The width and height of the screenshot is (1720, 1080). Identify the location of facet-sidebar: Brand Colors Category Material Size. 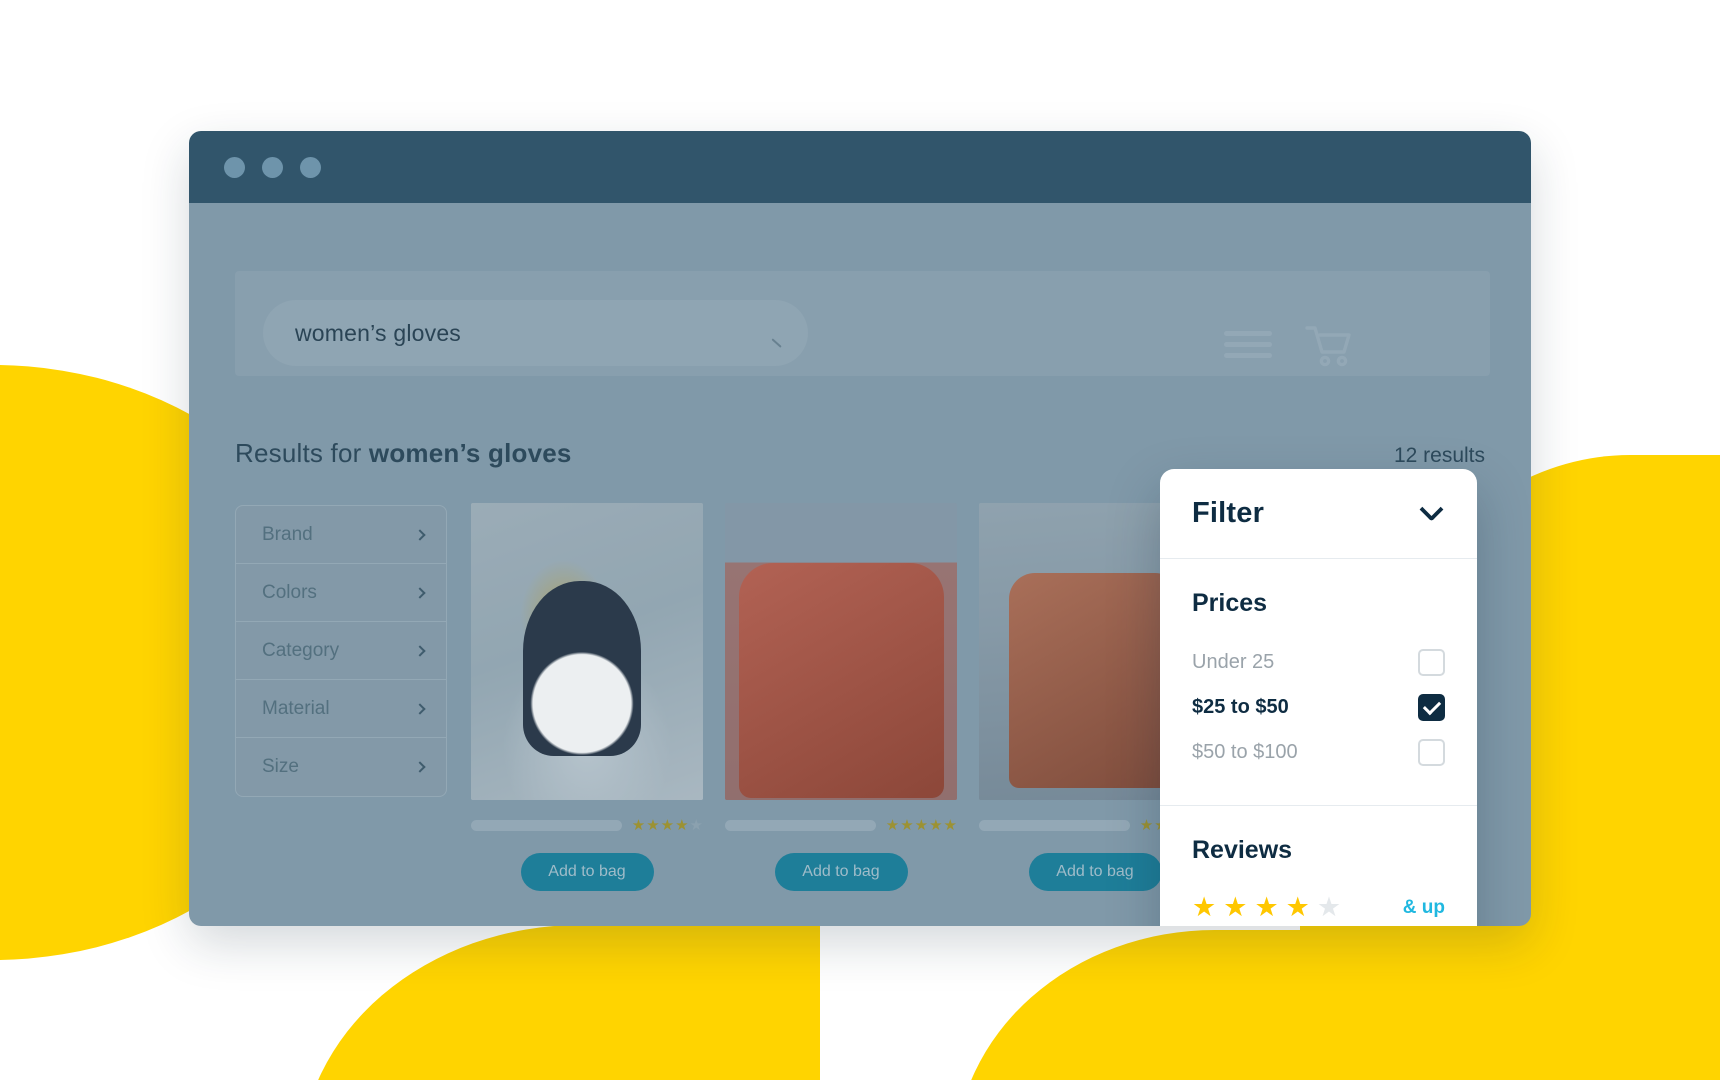
(341, 651).